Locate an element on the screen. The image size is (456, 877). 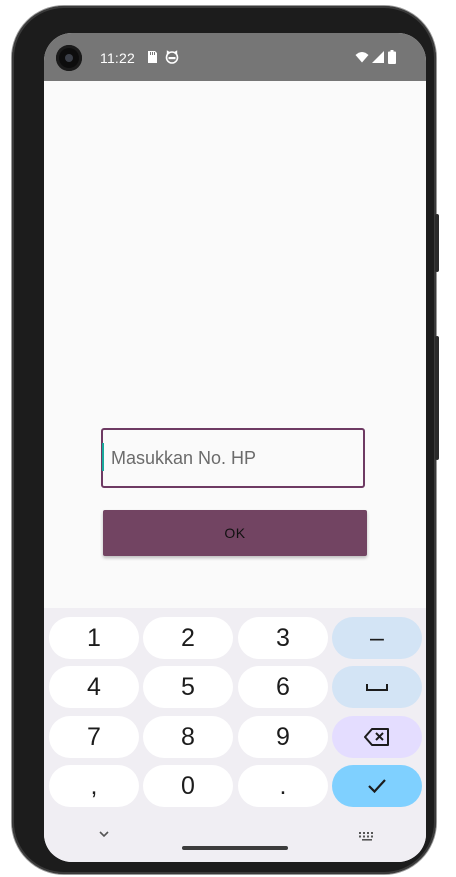
gesture-handle is located at coordinates (235, 848).